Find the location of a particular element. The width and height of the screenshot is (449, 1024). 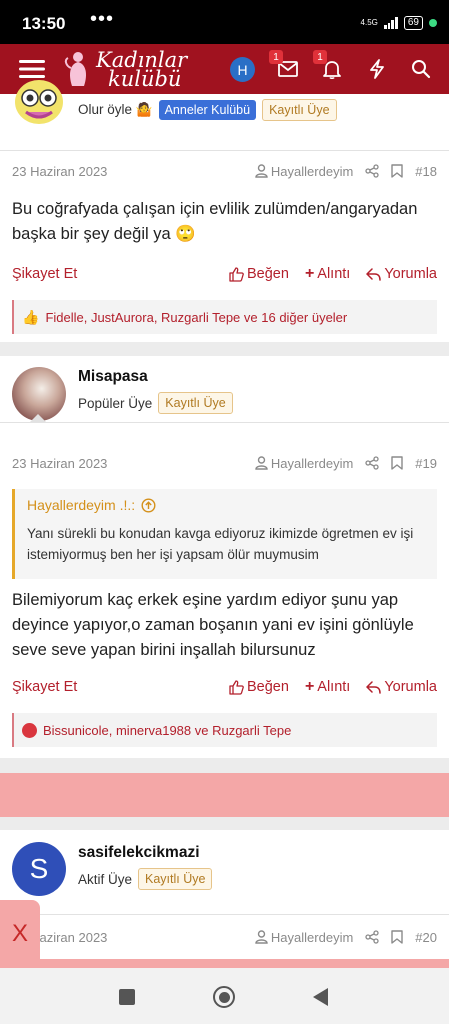

signal-icon is located at coordinates (390, 23).